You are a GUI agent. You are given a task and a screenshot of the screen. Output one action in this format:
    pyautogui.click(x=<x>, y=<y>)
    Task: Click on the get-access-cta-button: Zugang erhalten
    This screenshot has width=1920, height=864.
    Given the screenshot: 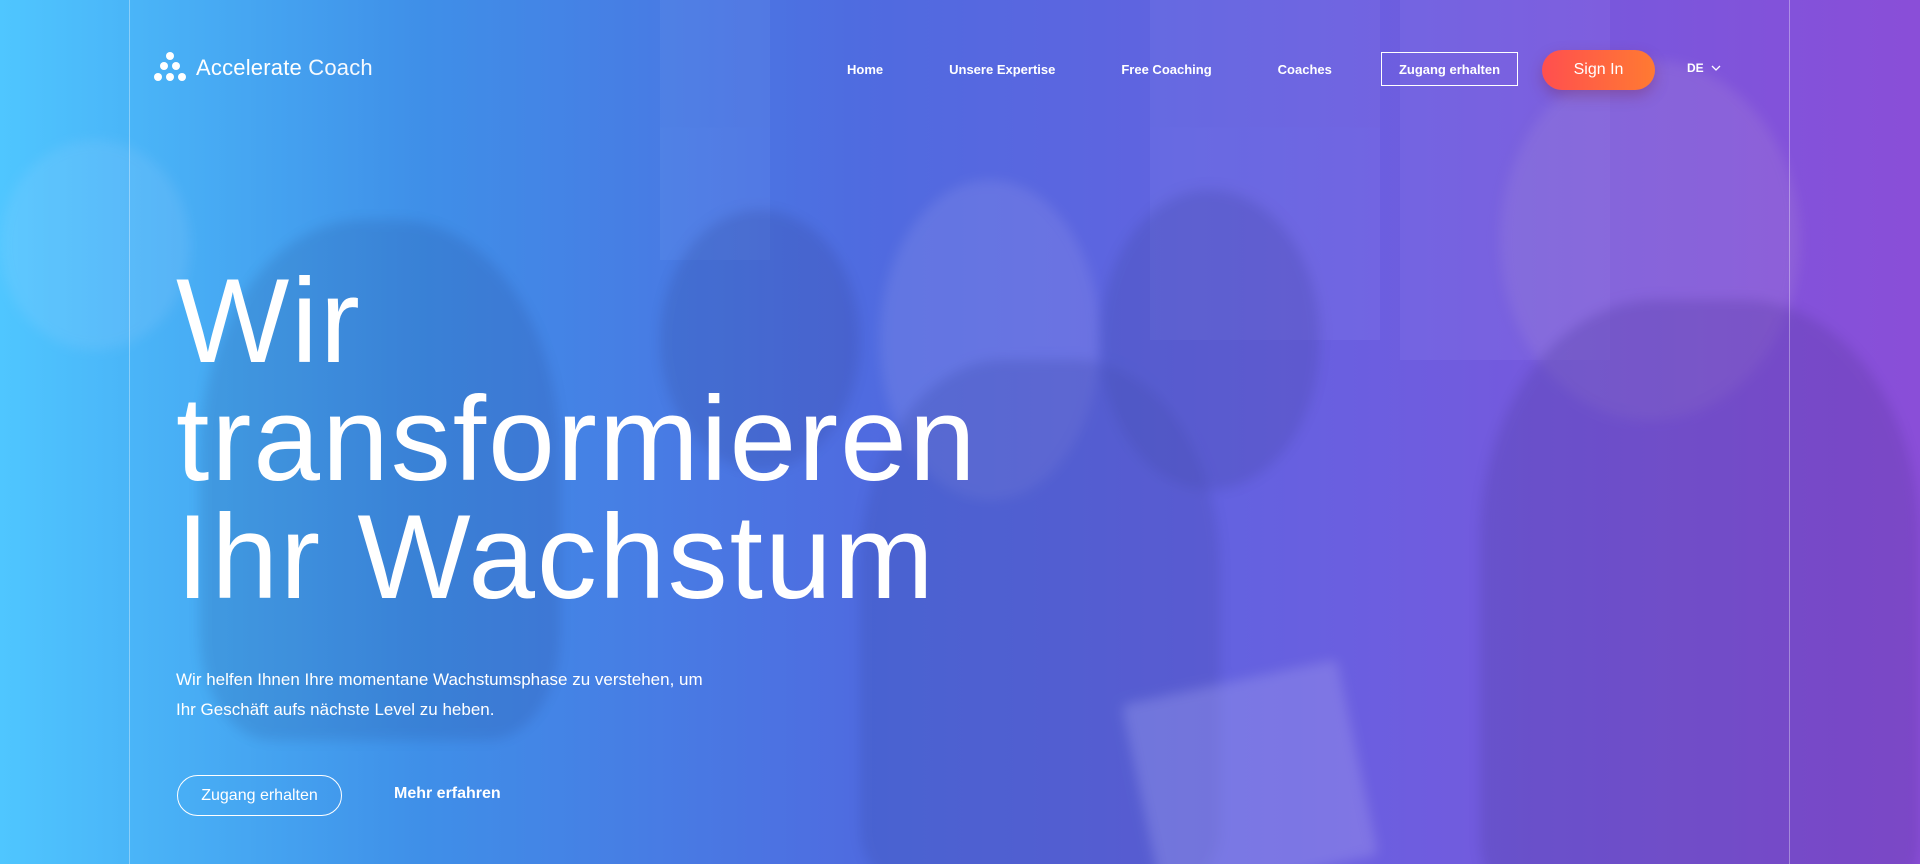 What is the action you would take?
    pyautogui.click(x=259, y=795)
    